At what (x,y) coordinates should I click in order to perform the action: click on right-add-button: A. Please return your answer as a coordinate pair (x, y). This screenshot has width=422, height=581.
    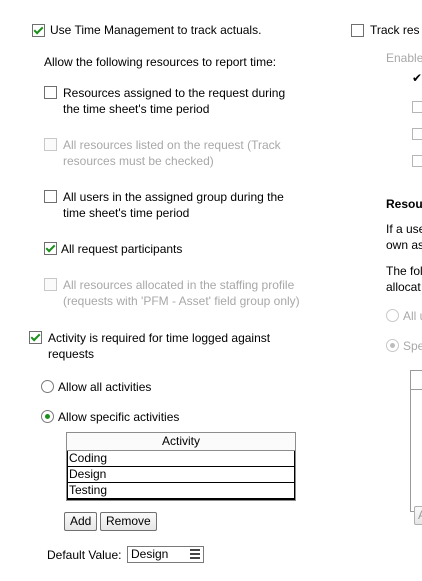
    Looking at the image, I should click on (418, 515).